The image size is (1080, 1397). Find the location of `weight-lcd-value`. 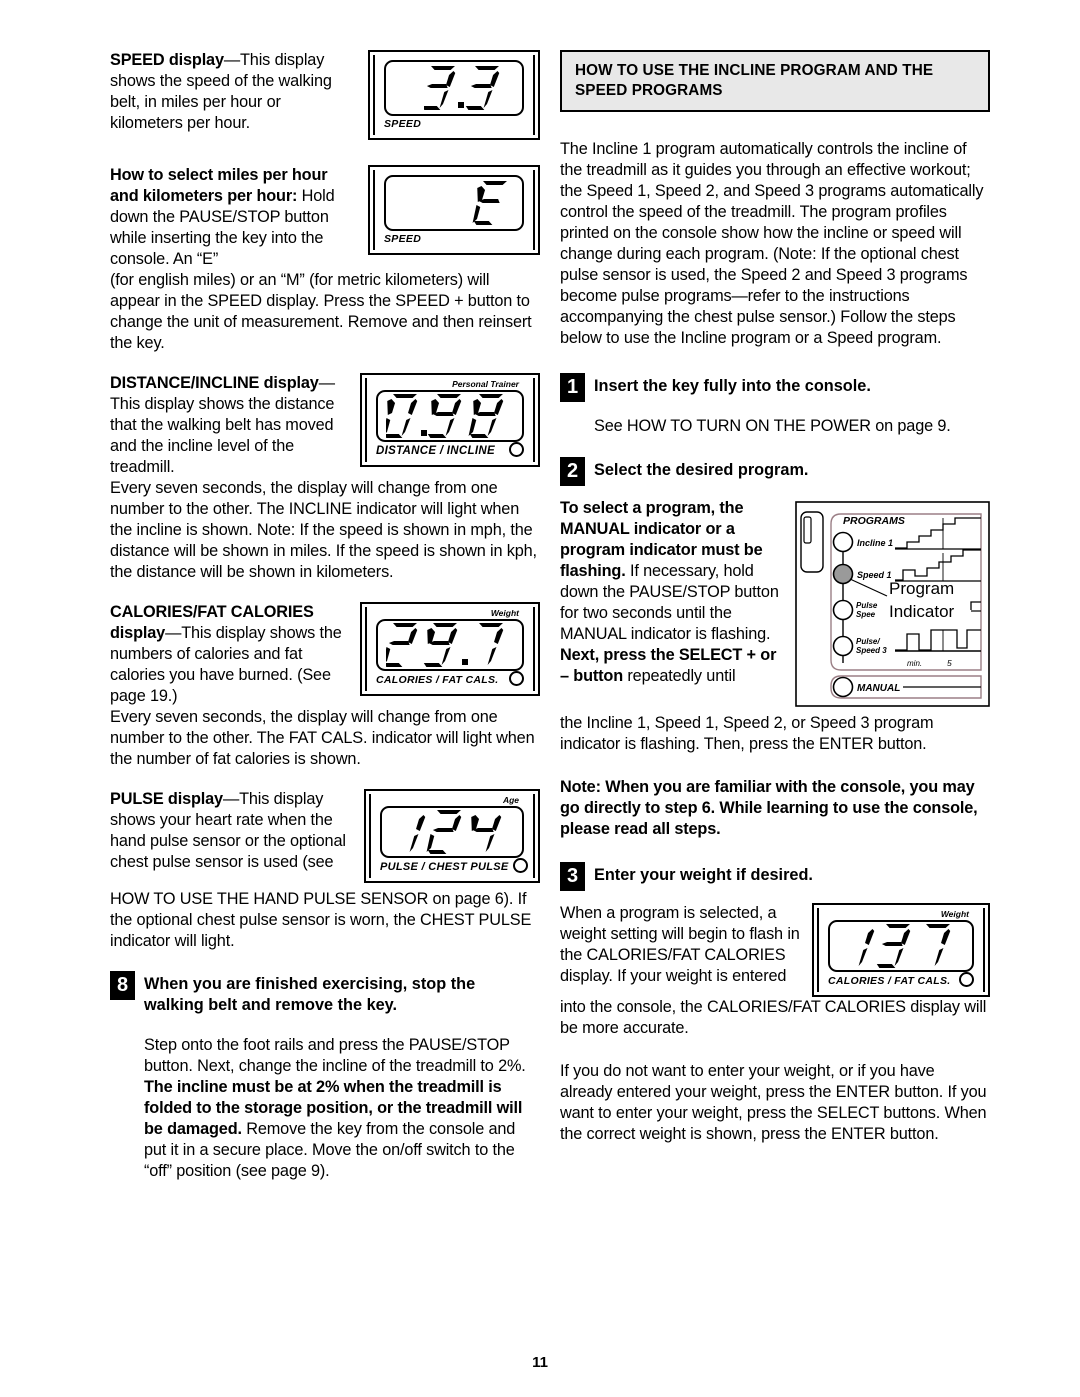

weight-lcd-value is located at coordinates (901, 946).